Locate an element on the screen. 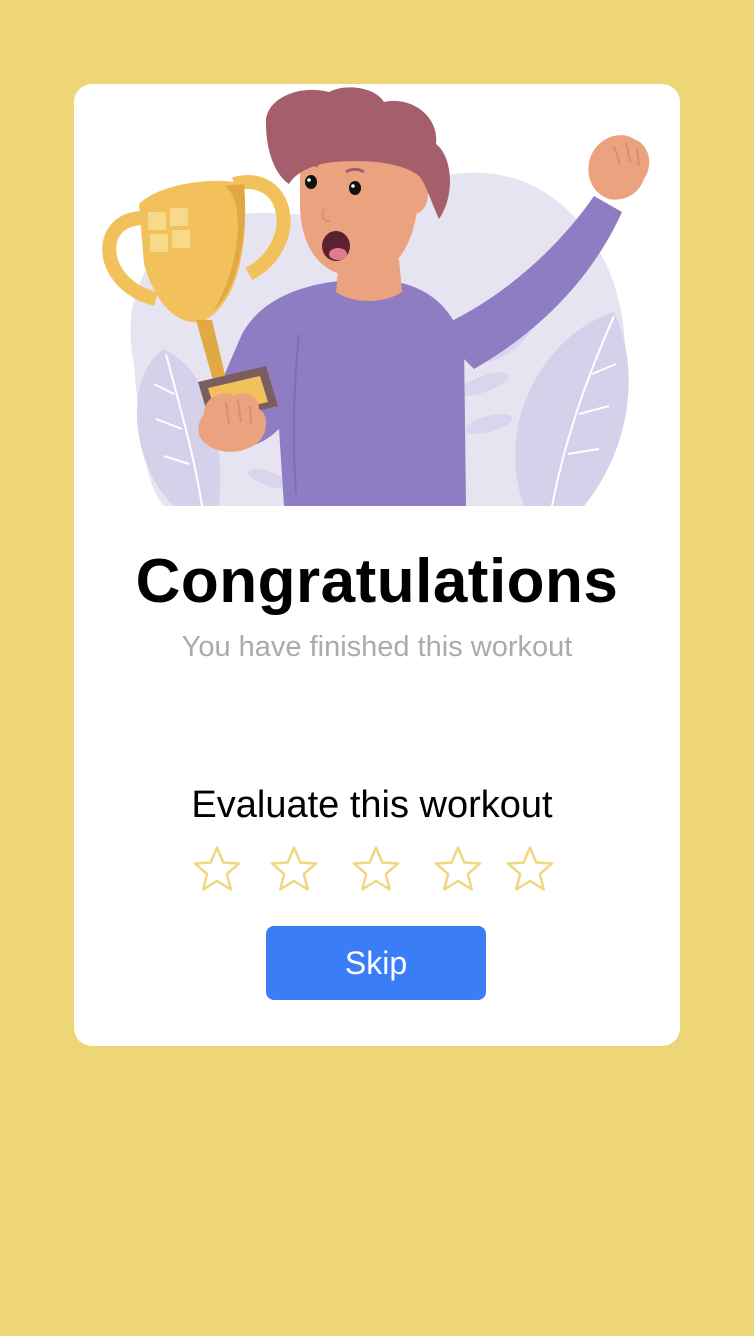 This screenshot has height=1336, width=754. star-4-icon is located at coordinates (458, 869).